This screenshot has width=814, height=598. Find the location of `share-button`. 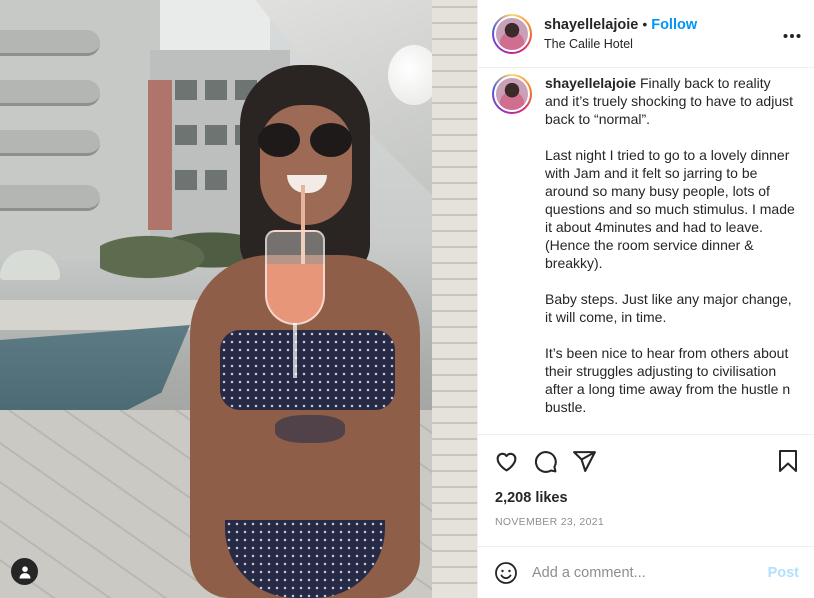

share-button is located at coordinates (584, 461).